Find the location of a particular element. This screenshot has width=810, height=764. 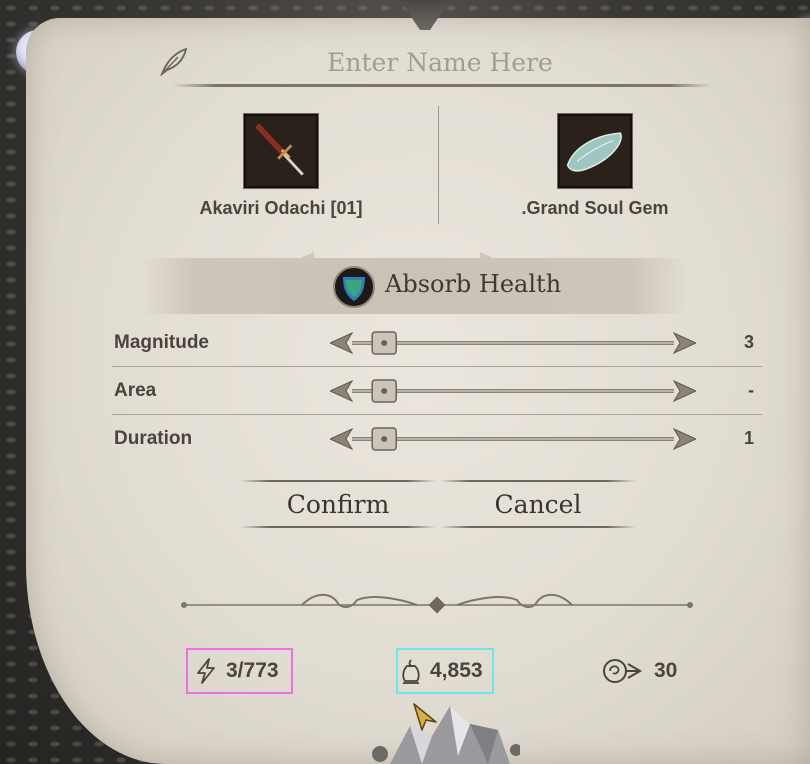

katana-icon is located at coordinates (281, 151).